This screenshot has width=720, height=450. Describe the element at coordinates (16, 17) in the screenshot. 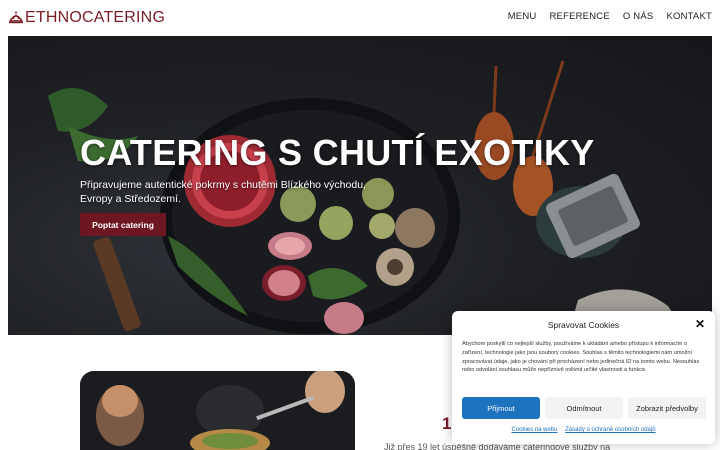

I see `cloche-logo-icon` at that location.